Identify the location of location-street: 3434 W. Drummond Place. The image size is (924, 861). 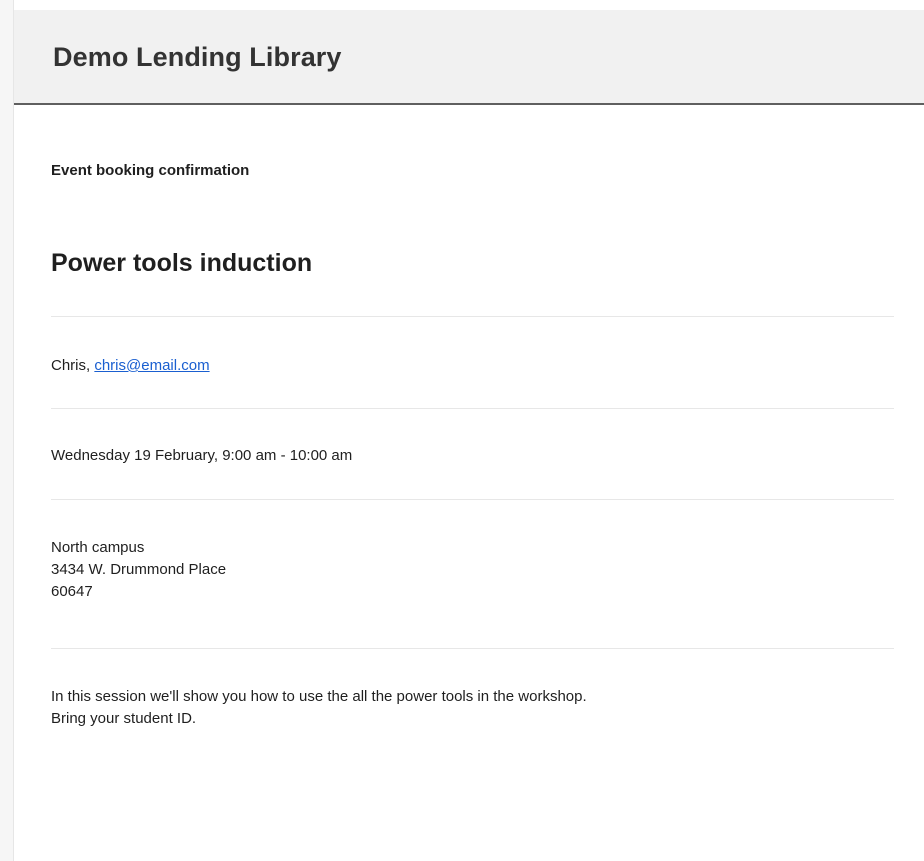
(139, 569).